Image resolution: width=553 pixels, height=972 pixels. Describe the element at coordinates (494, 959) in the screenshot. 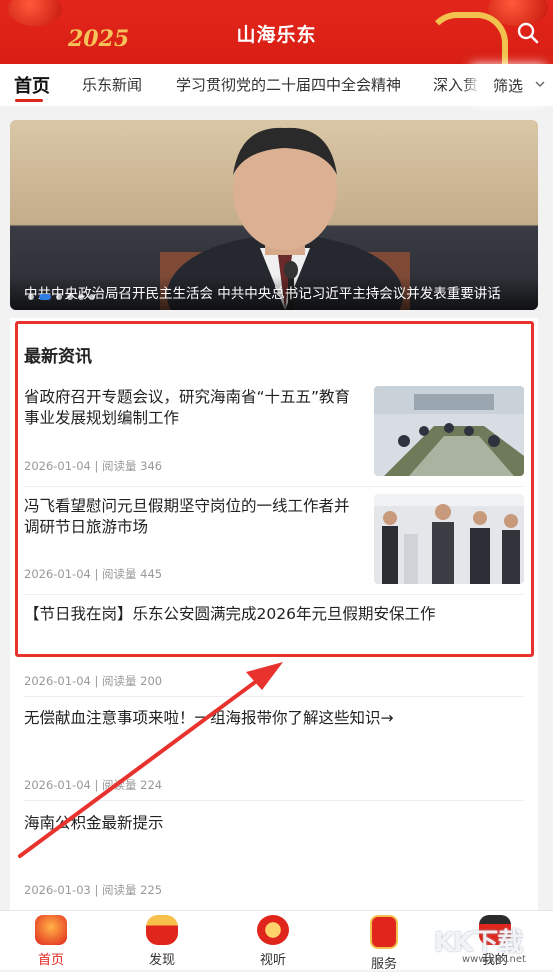

I see `watermark-site: www.kkx.net` at that location.